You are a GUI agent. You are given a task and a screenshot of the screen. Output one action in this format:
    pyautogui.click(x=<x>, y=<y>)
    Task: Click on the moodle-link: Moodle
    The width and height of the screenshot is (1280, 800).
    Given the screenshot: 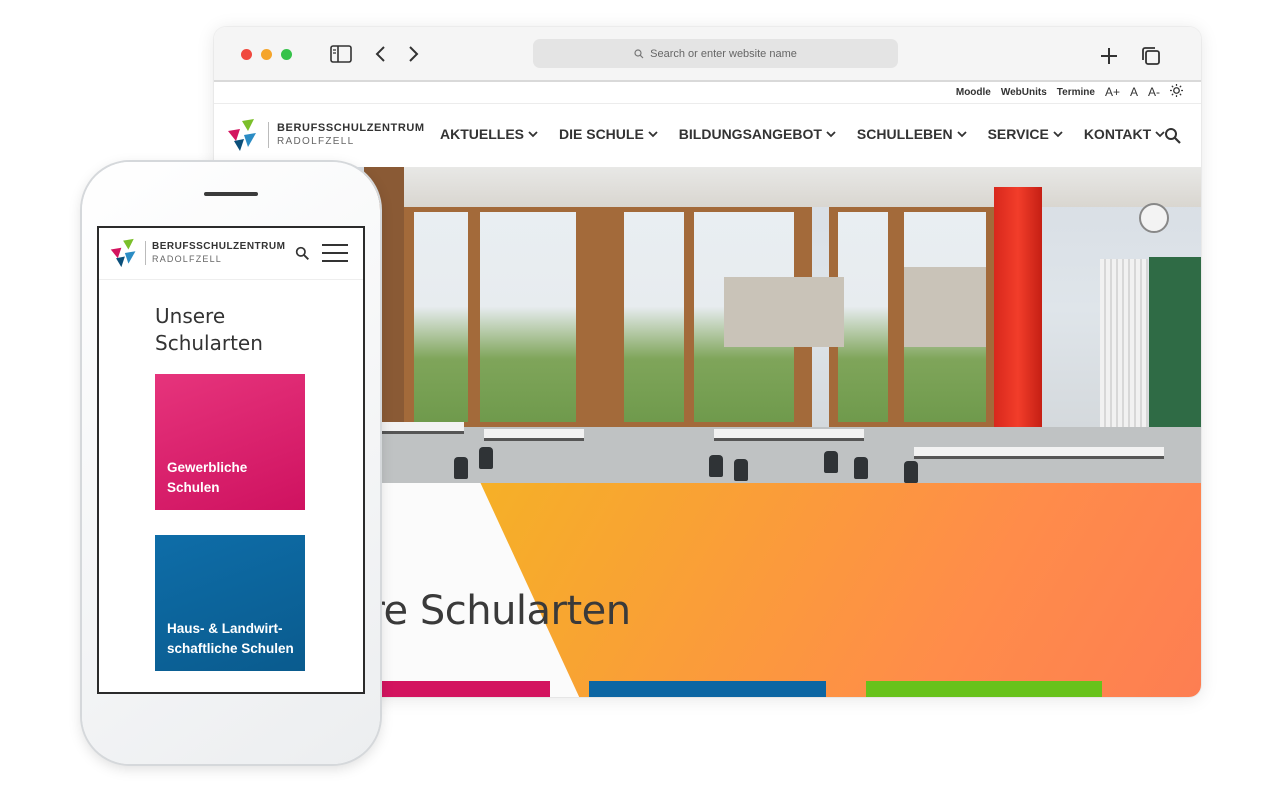 What is the action you would take?
    pyautogui.click(x=973, y=92)
    